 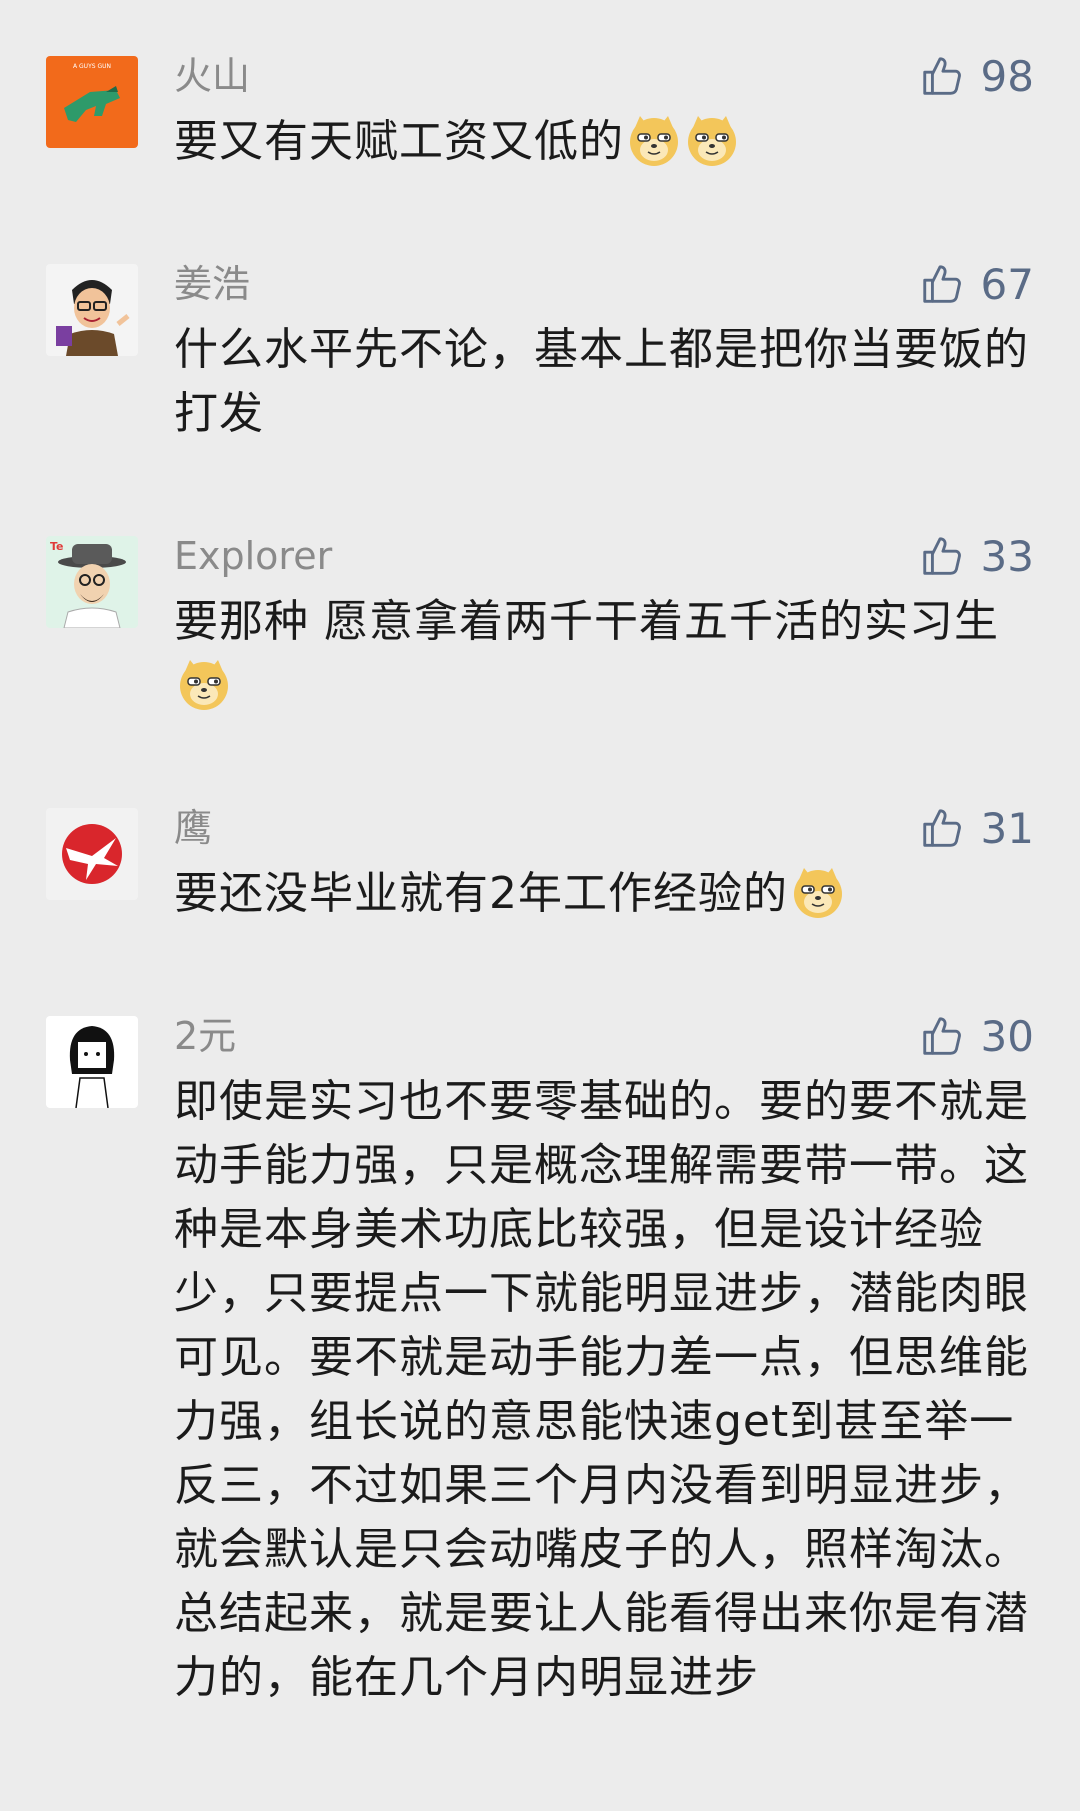 I want to click on comment-text: 要那种 愿意拿着两千干着五千活的实习生, so click(x=604, y=654).